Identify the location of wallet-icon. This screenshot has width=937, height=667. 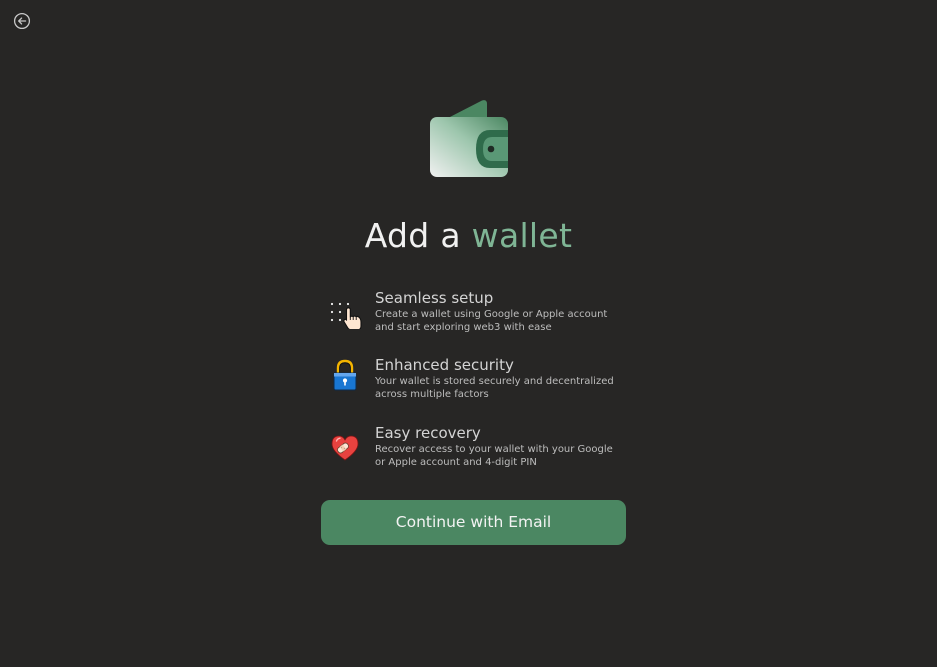
(469, 140).